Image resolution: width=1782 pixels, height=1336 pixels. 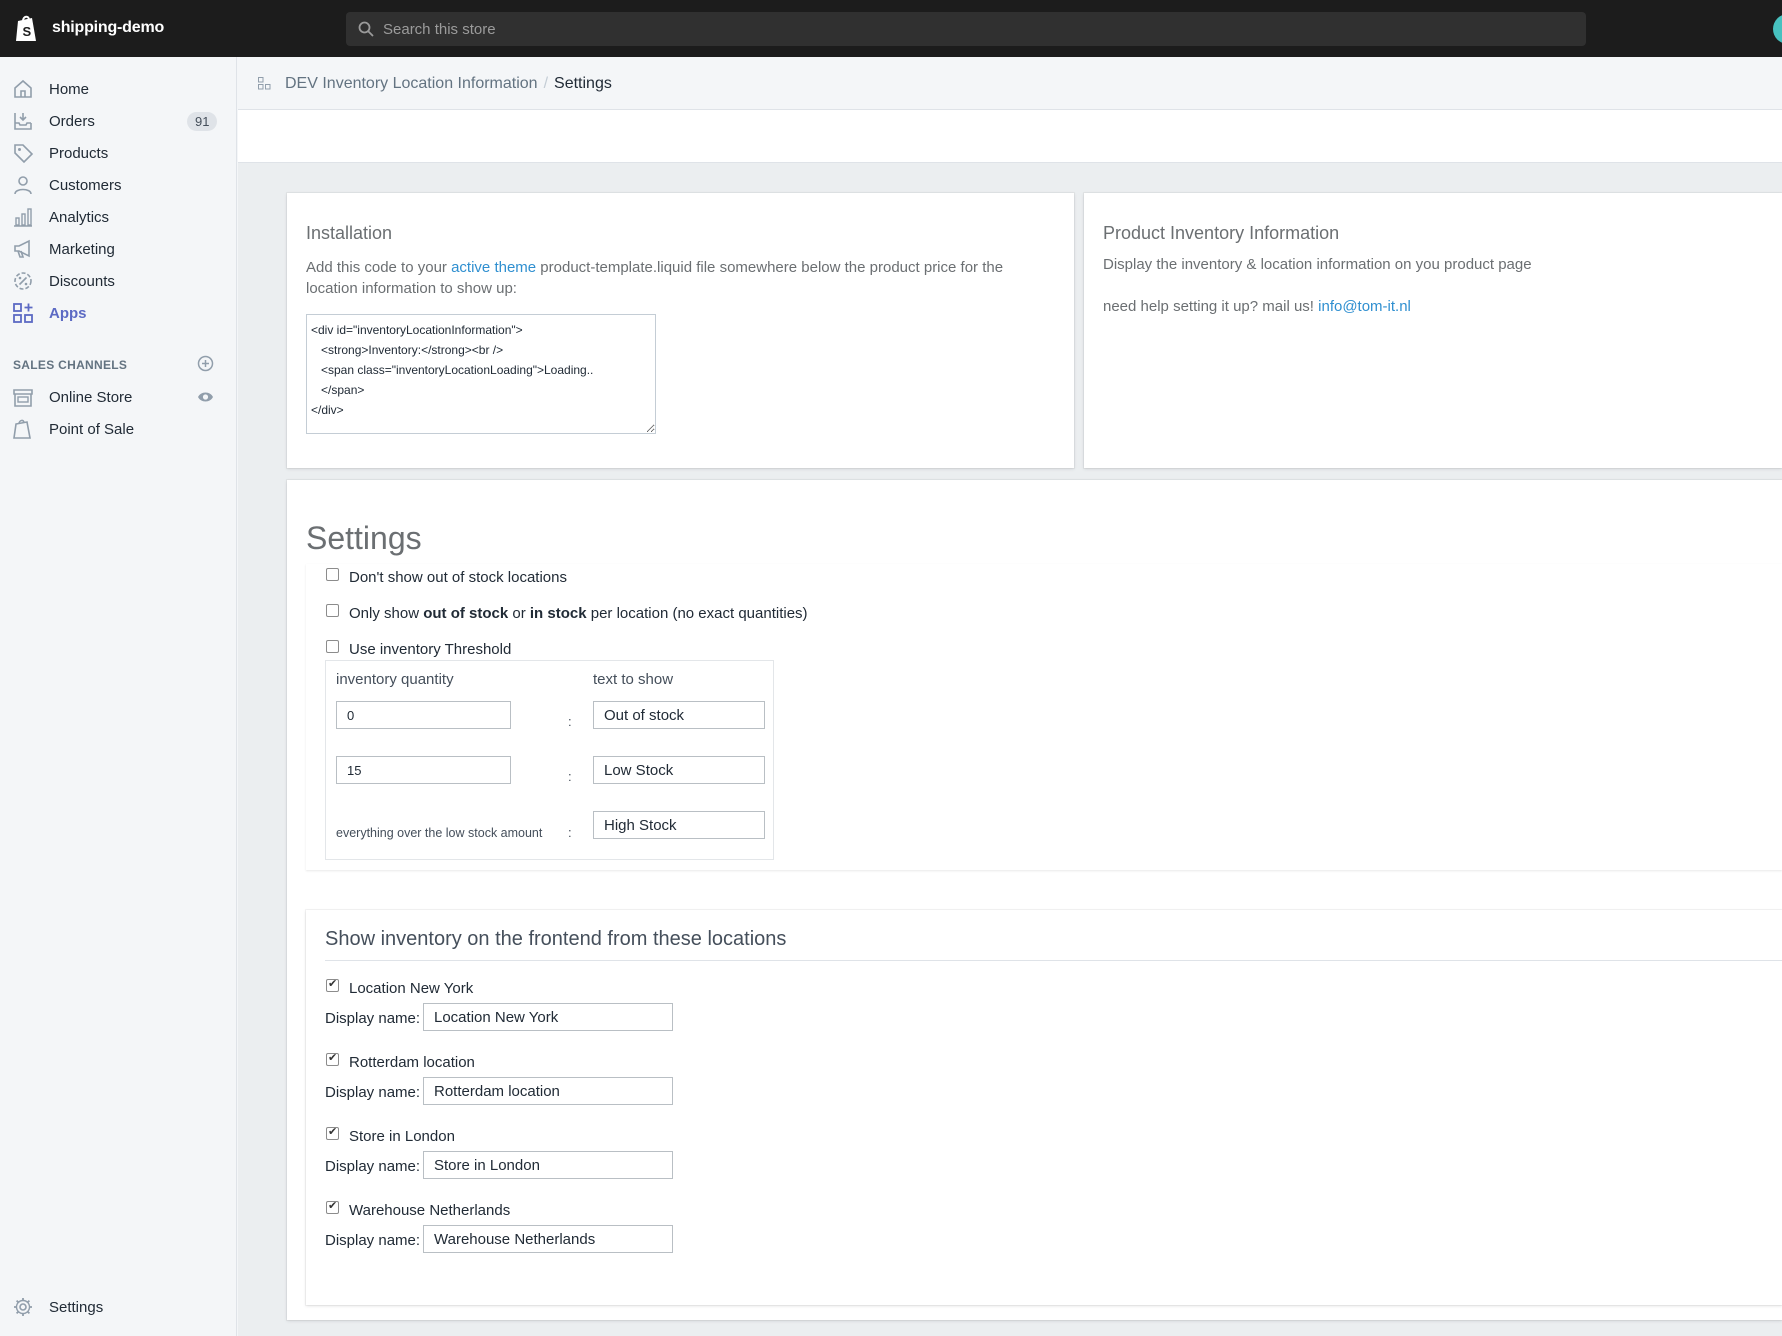 I want to click on sidebar-item-apps: Apps, so click(x=118, y=313).